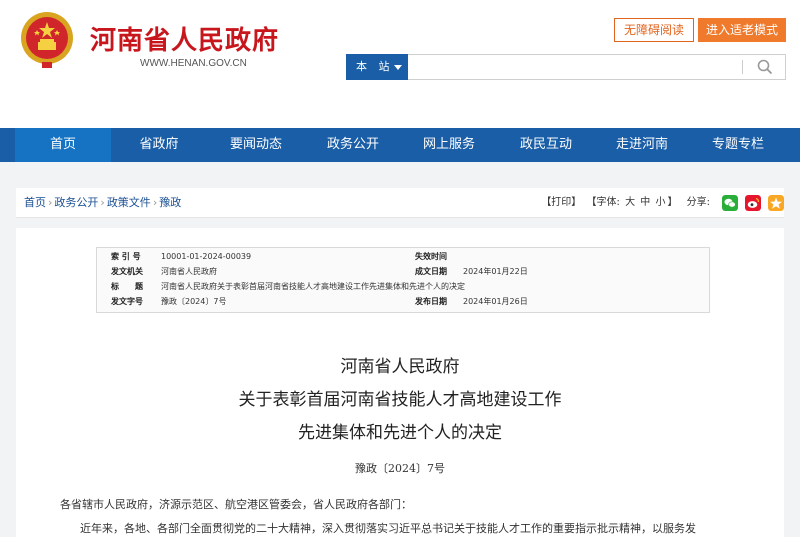 This screenshot has width=800, height=537. Describe the element at coordinates (63, 145) in the screenshot. I see `nav-item-home: 首页` at that location.